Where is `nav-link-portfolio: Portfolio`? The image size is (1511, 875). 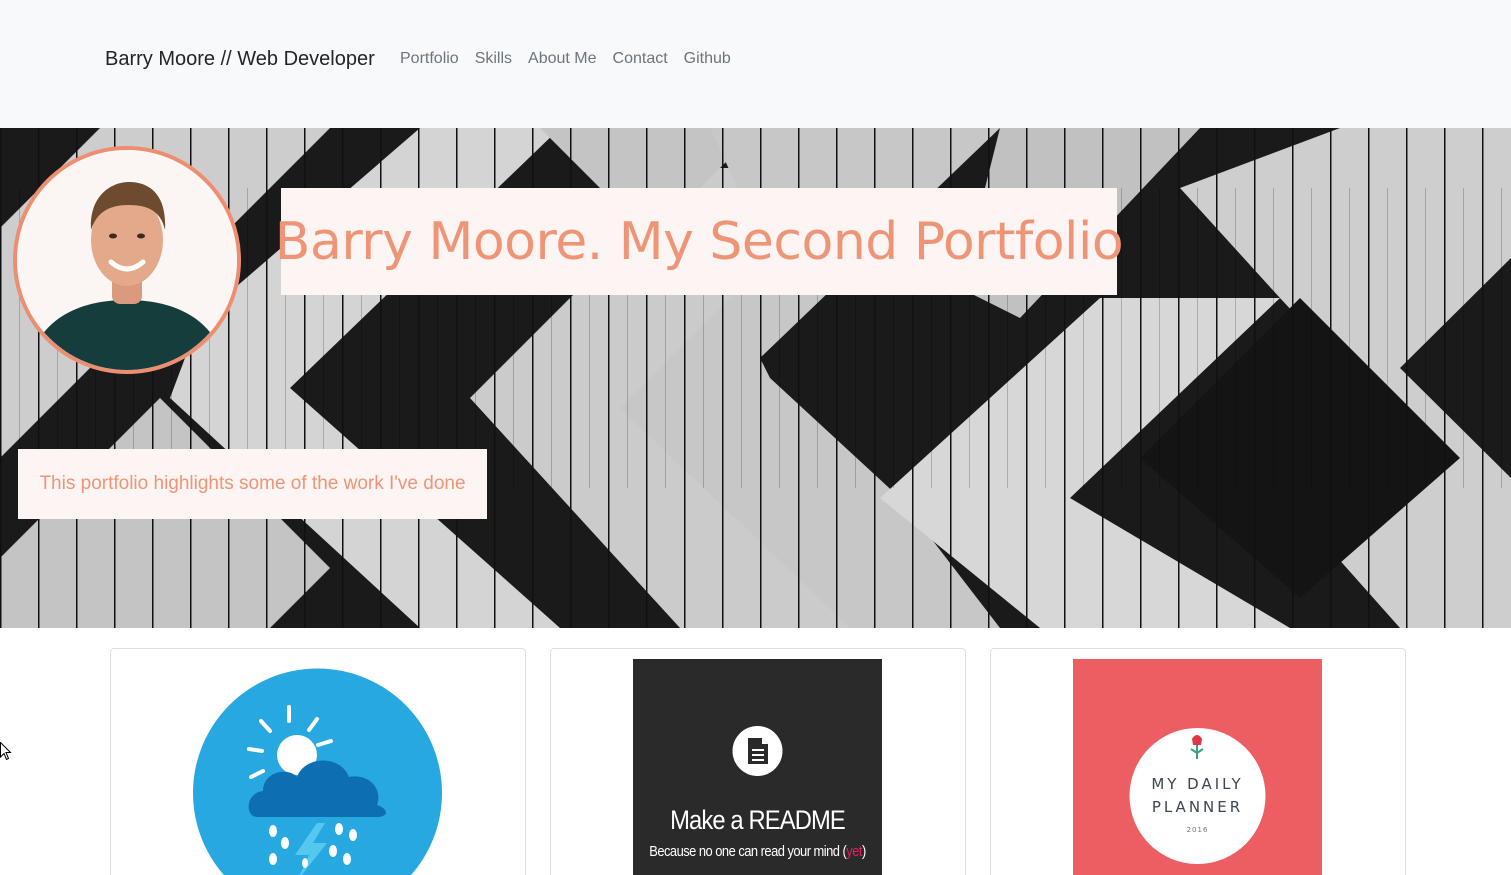 nav-link-portfolio: Portfolio is located at coordinates (429, 59).